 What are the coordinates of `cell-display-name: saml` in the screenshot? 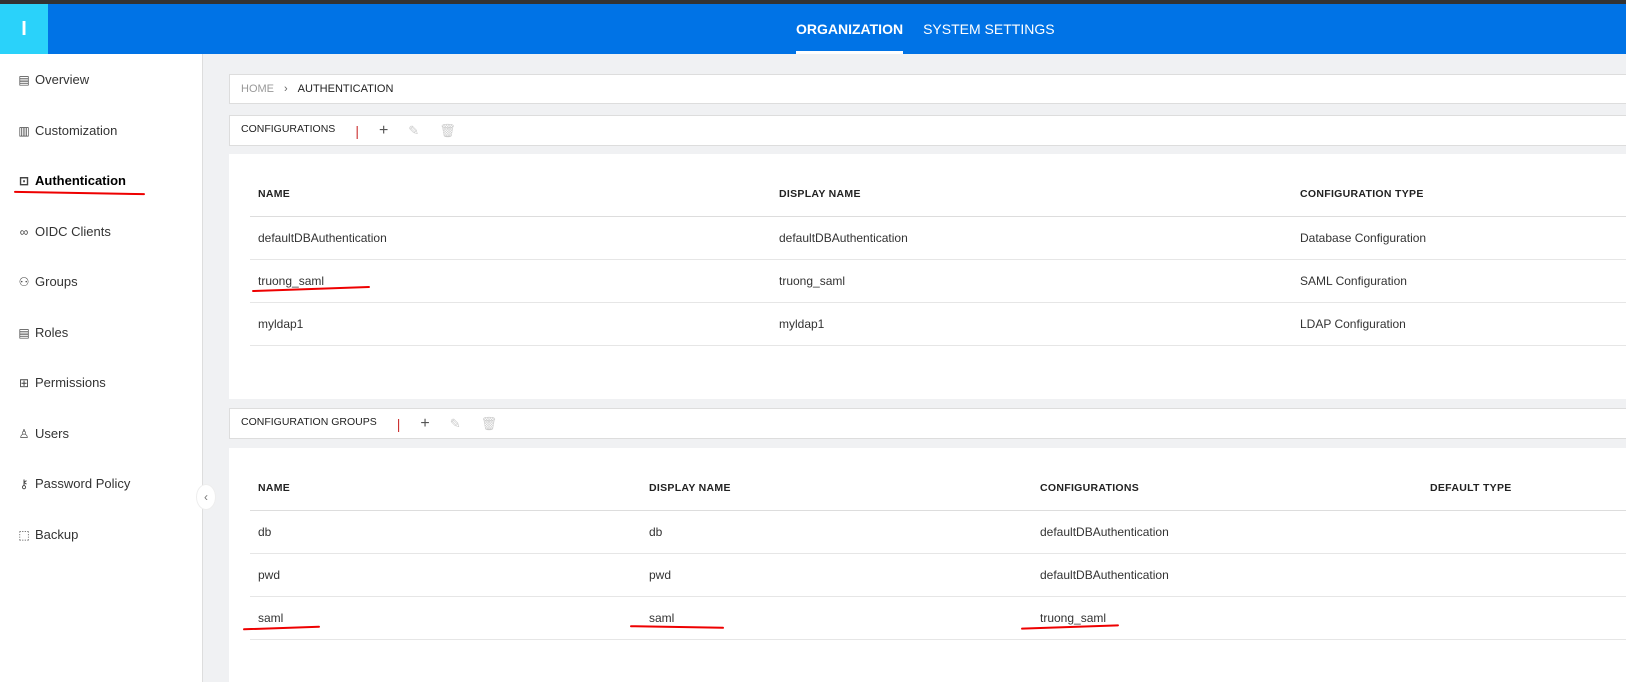 It's located at (836, 618).